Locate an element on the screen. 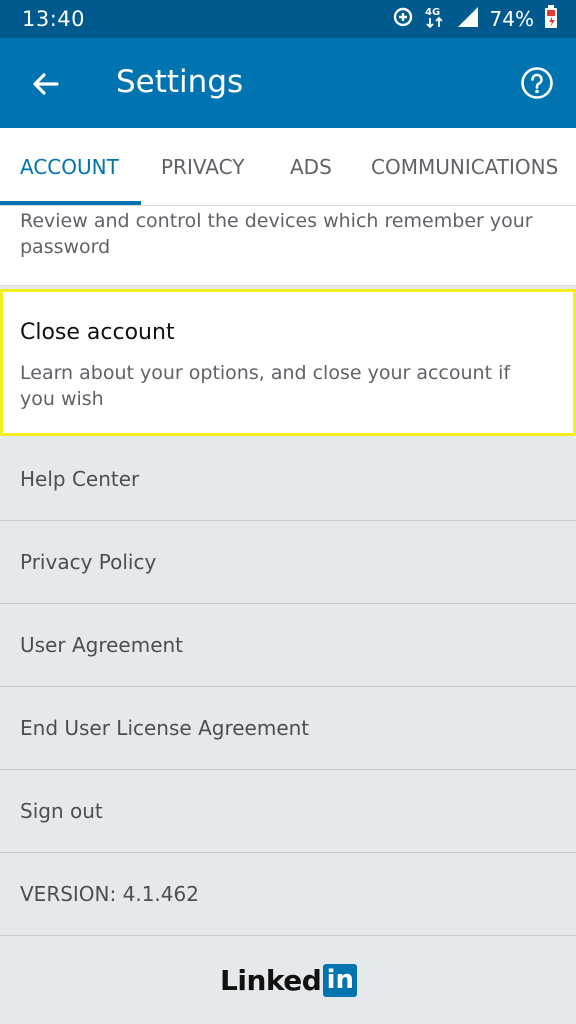 The height and width of the screenshot is (1024, 576). status-bar: 13:40 4G 74% is located at coordinates (288, 19).